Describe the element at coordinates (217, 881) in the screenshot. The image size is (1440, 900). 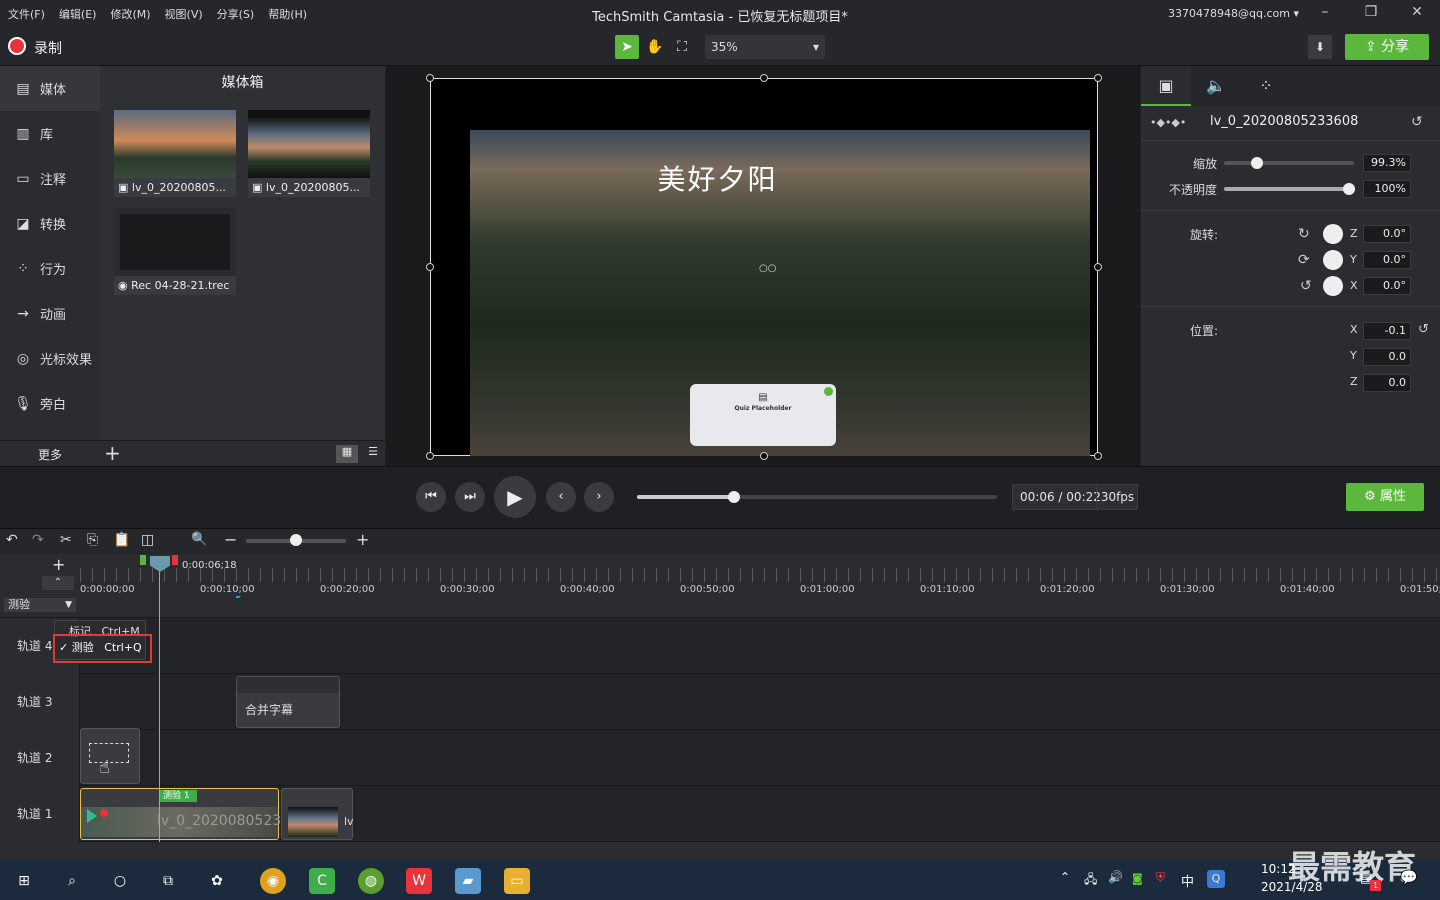
I see `pinwheel-app-icon: ✿` at that location.